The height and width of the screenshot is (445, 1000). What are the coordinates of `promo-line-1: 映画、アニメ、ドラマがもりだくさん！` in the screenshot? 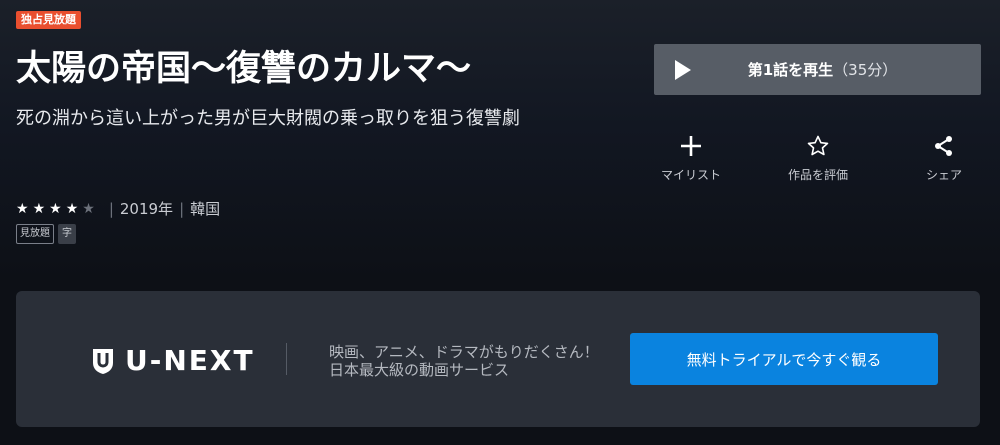 It's located at (464, 352).